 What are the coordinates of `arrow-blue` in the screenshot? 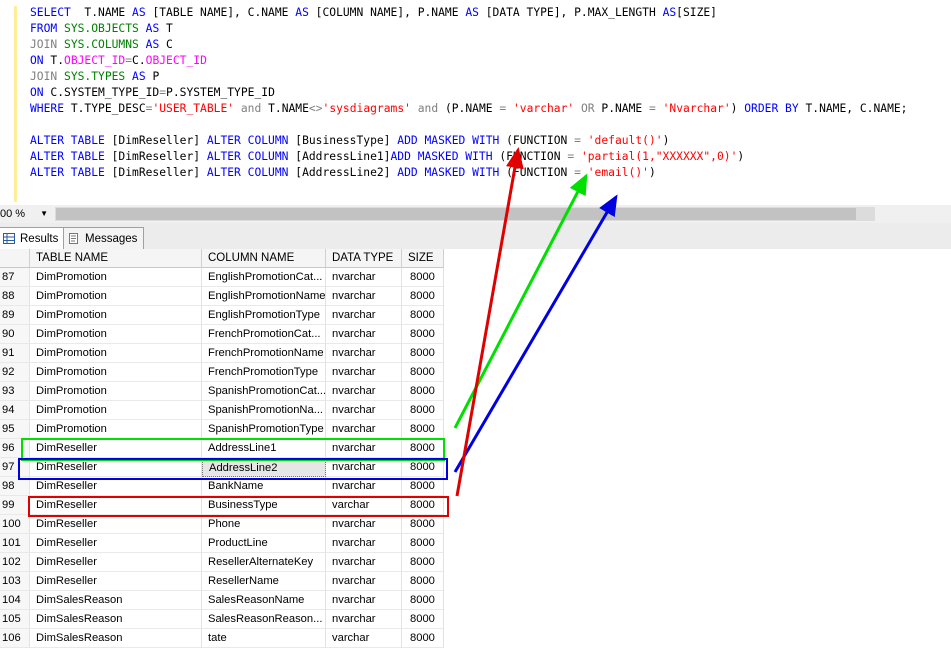 It's located at (535, 333).